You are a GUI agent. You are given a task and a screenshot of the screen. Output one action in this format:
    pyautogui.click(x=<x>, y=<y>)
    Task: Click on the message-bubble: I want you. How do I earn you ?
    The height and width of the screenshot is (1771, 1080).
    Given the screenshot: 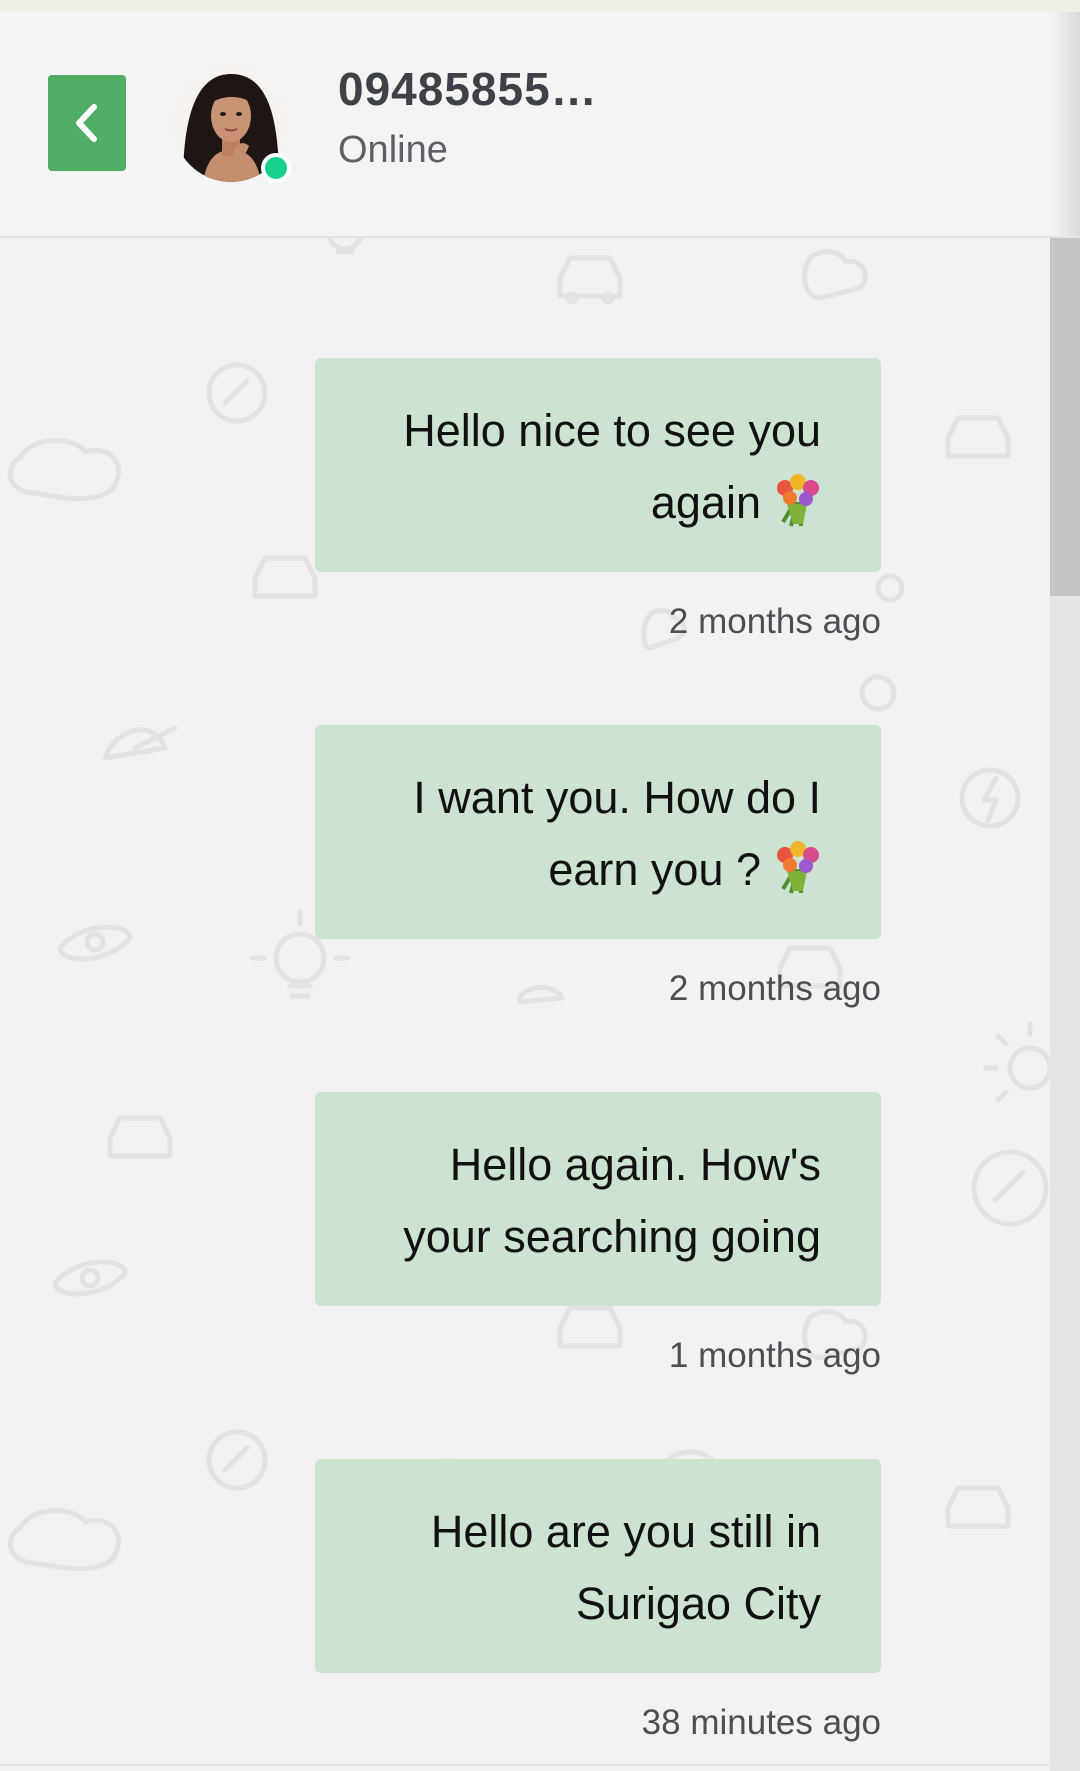 What is the action you would take?
    pyautogui.click(x=598, y=832)
    